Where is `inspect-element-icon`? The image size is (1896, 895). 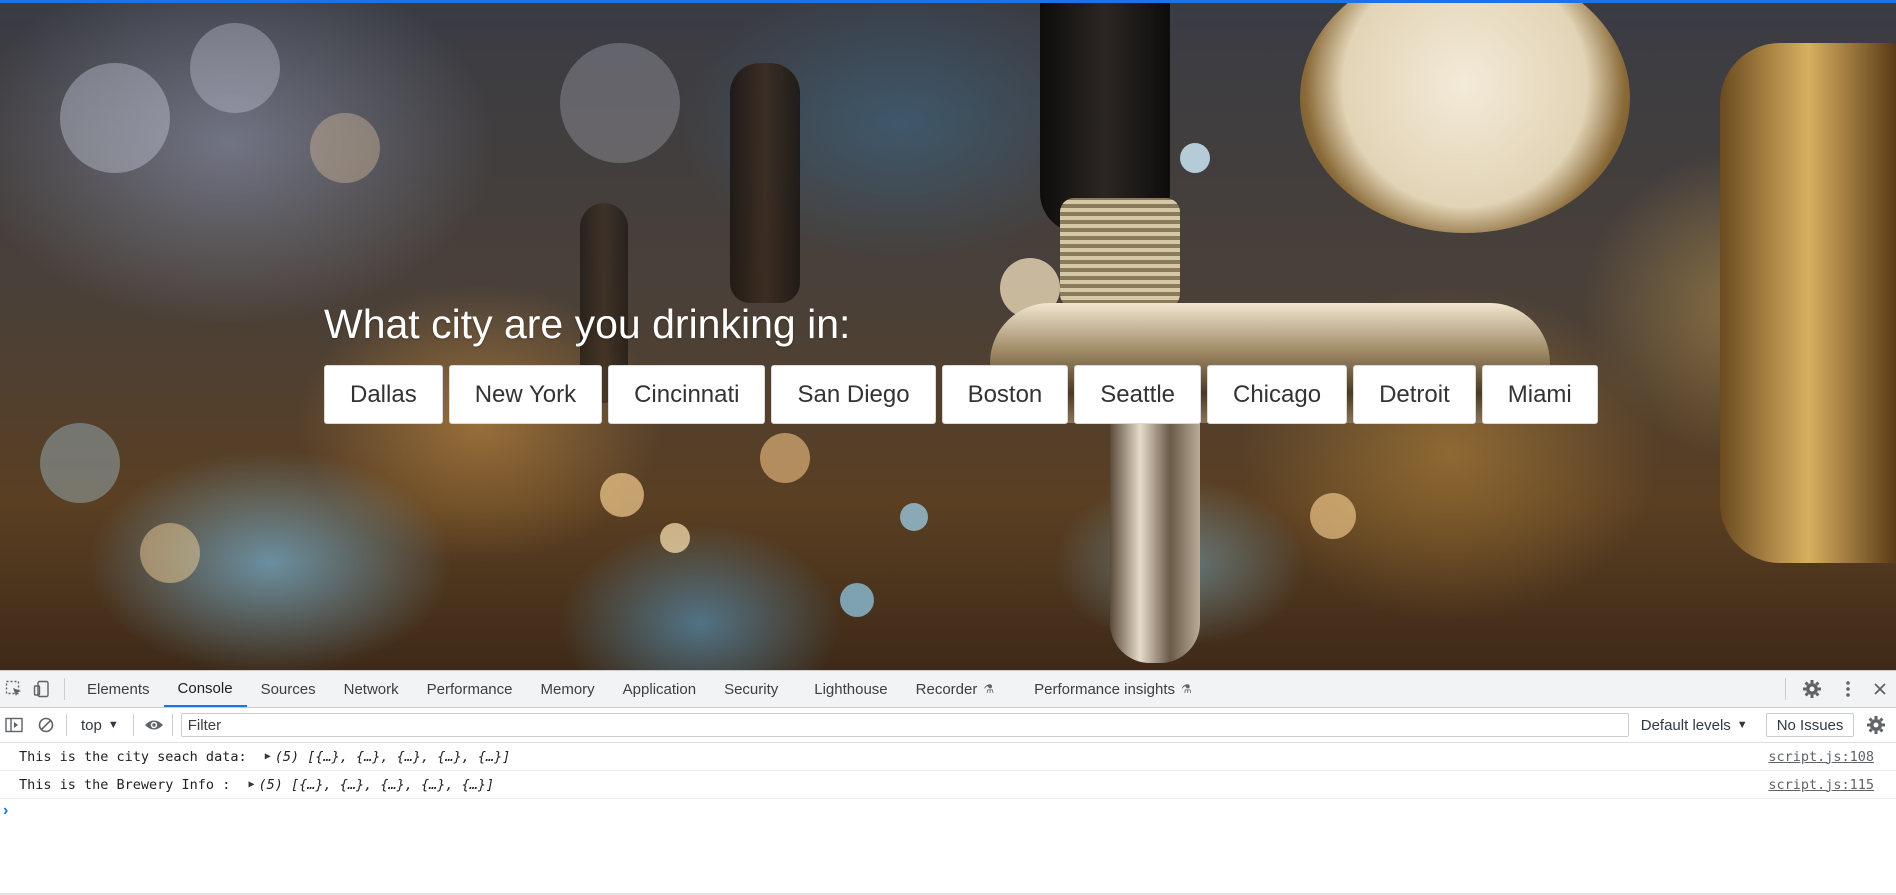
inspect-element-icon is located at coordinates (14, 689).